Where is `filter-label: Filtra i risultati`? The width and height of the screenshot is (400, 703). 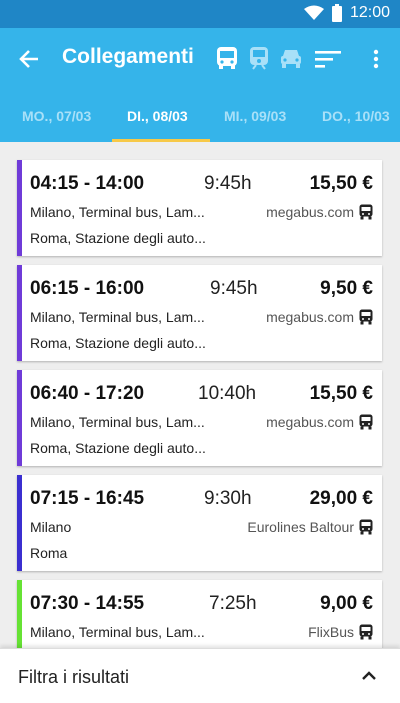
filter-label: Filtra i risultati is located at coordinates (74, 677).